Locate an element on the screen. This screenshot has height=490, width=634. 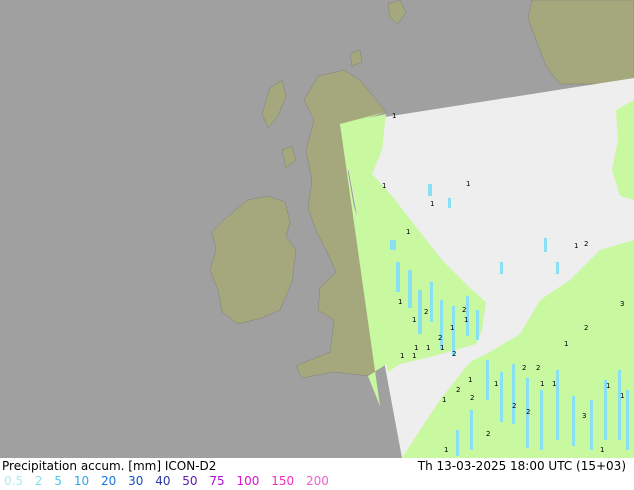
legend-item: 50 is located at coordinates (190, 481).